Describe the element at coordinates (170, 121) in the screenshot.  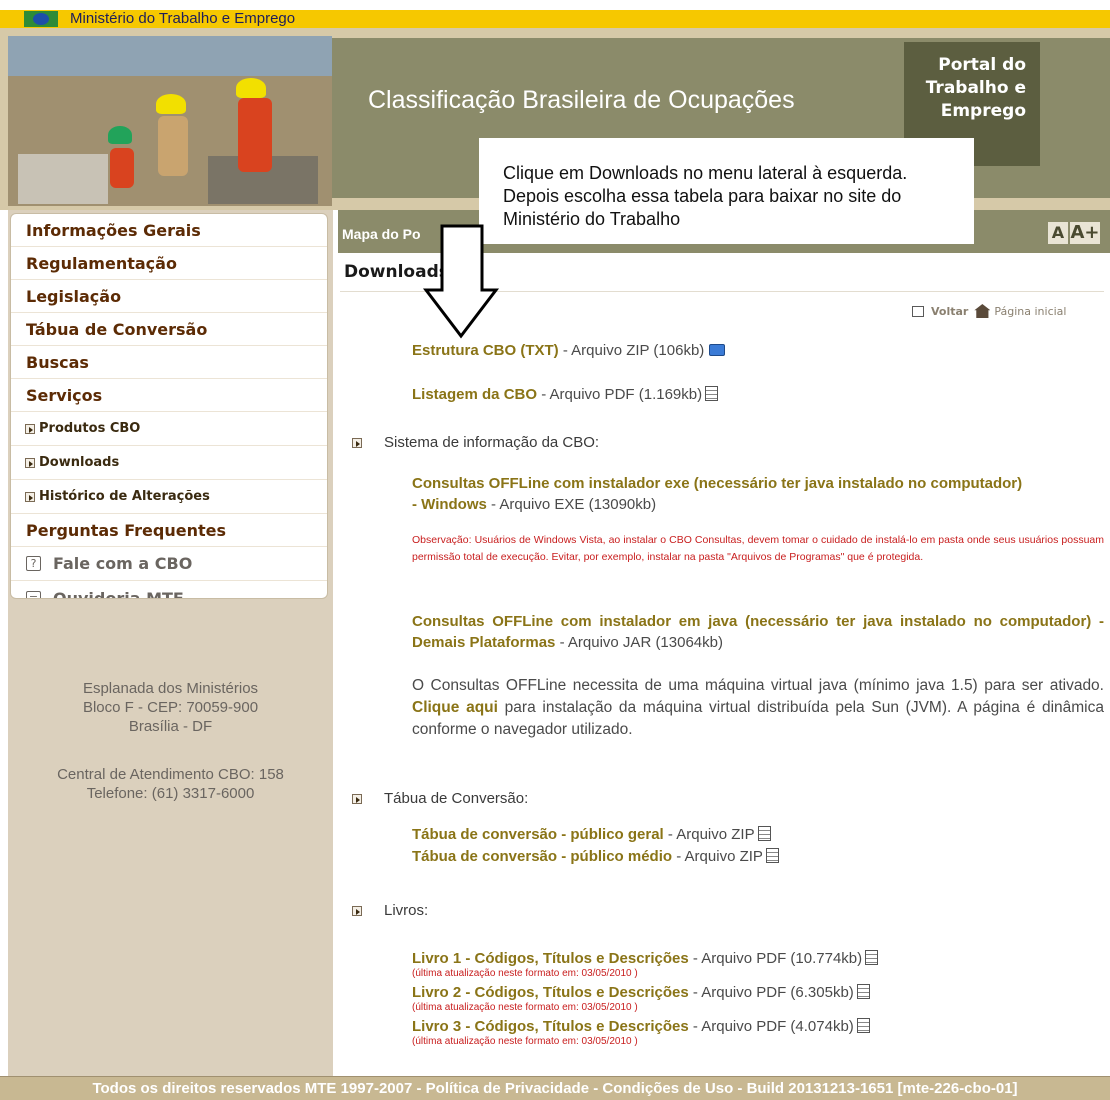
I see `header-photo` at that location.